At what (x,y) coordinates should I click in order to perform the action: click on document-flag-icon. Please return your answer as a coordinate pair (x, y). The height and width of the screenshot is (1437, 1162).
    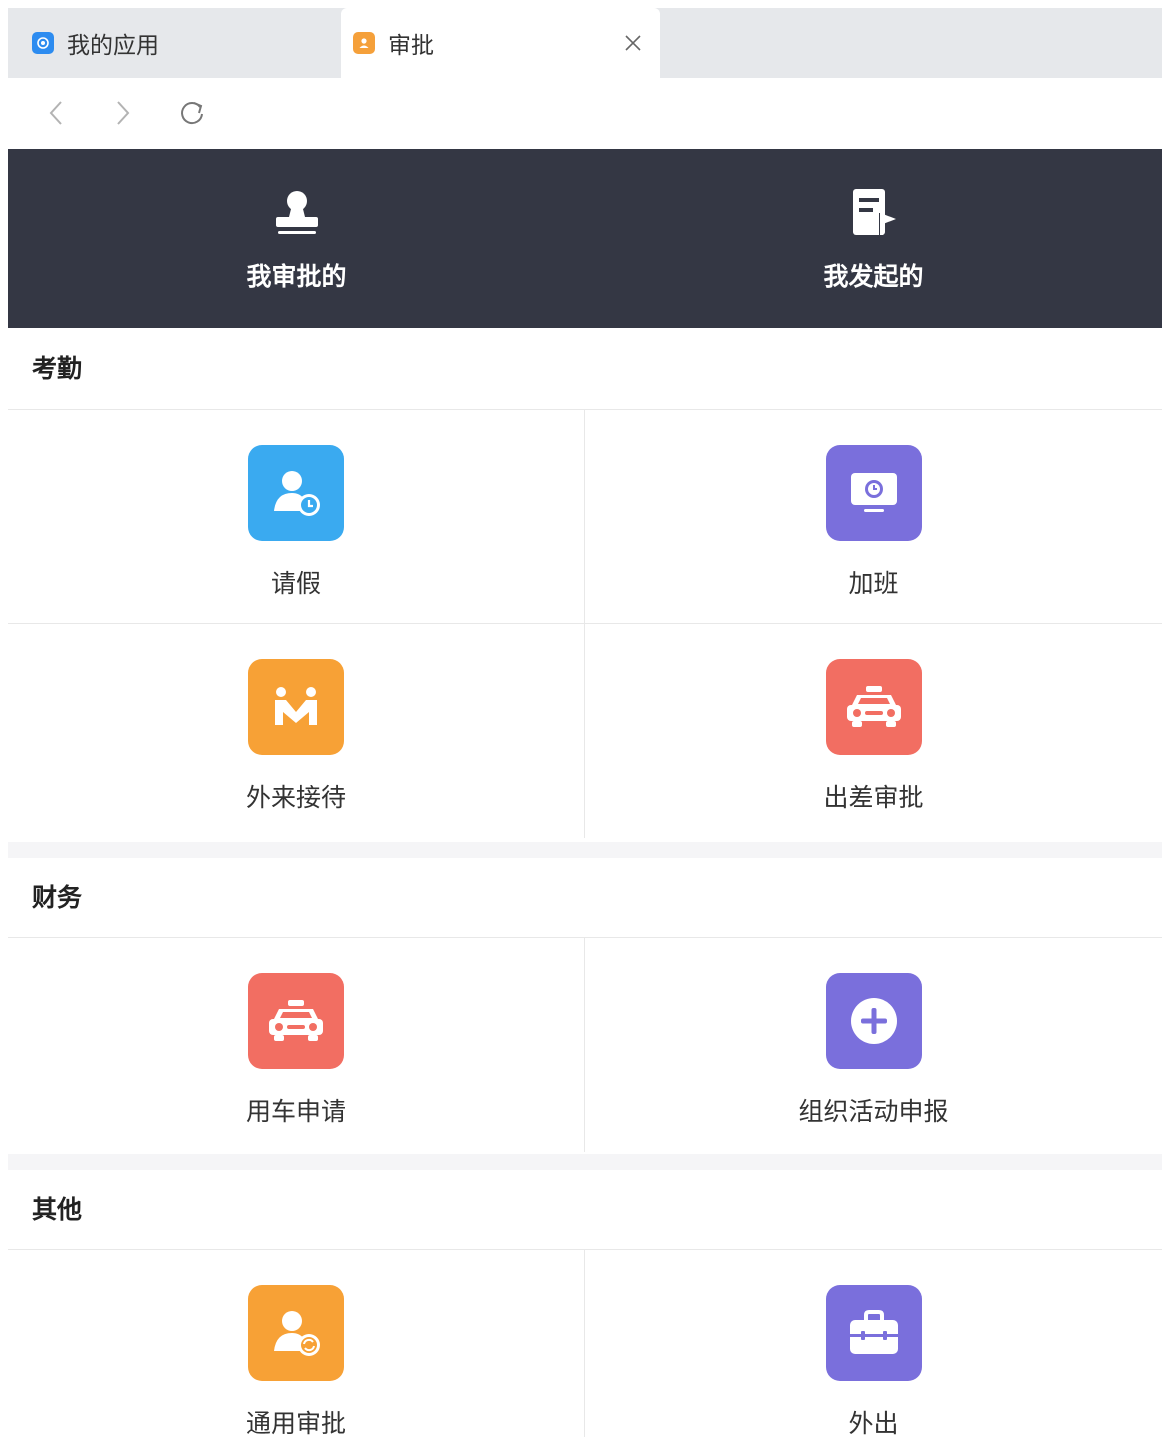
    Looking at the image, I should click on (874, 213).